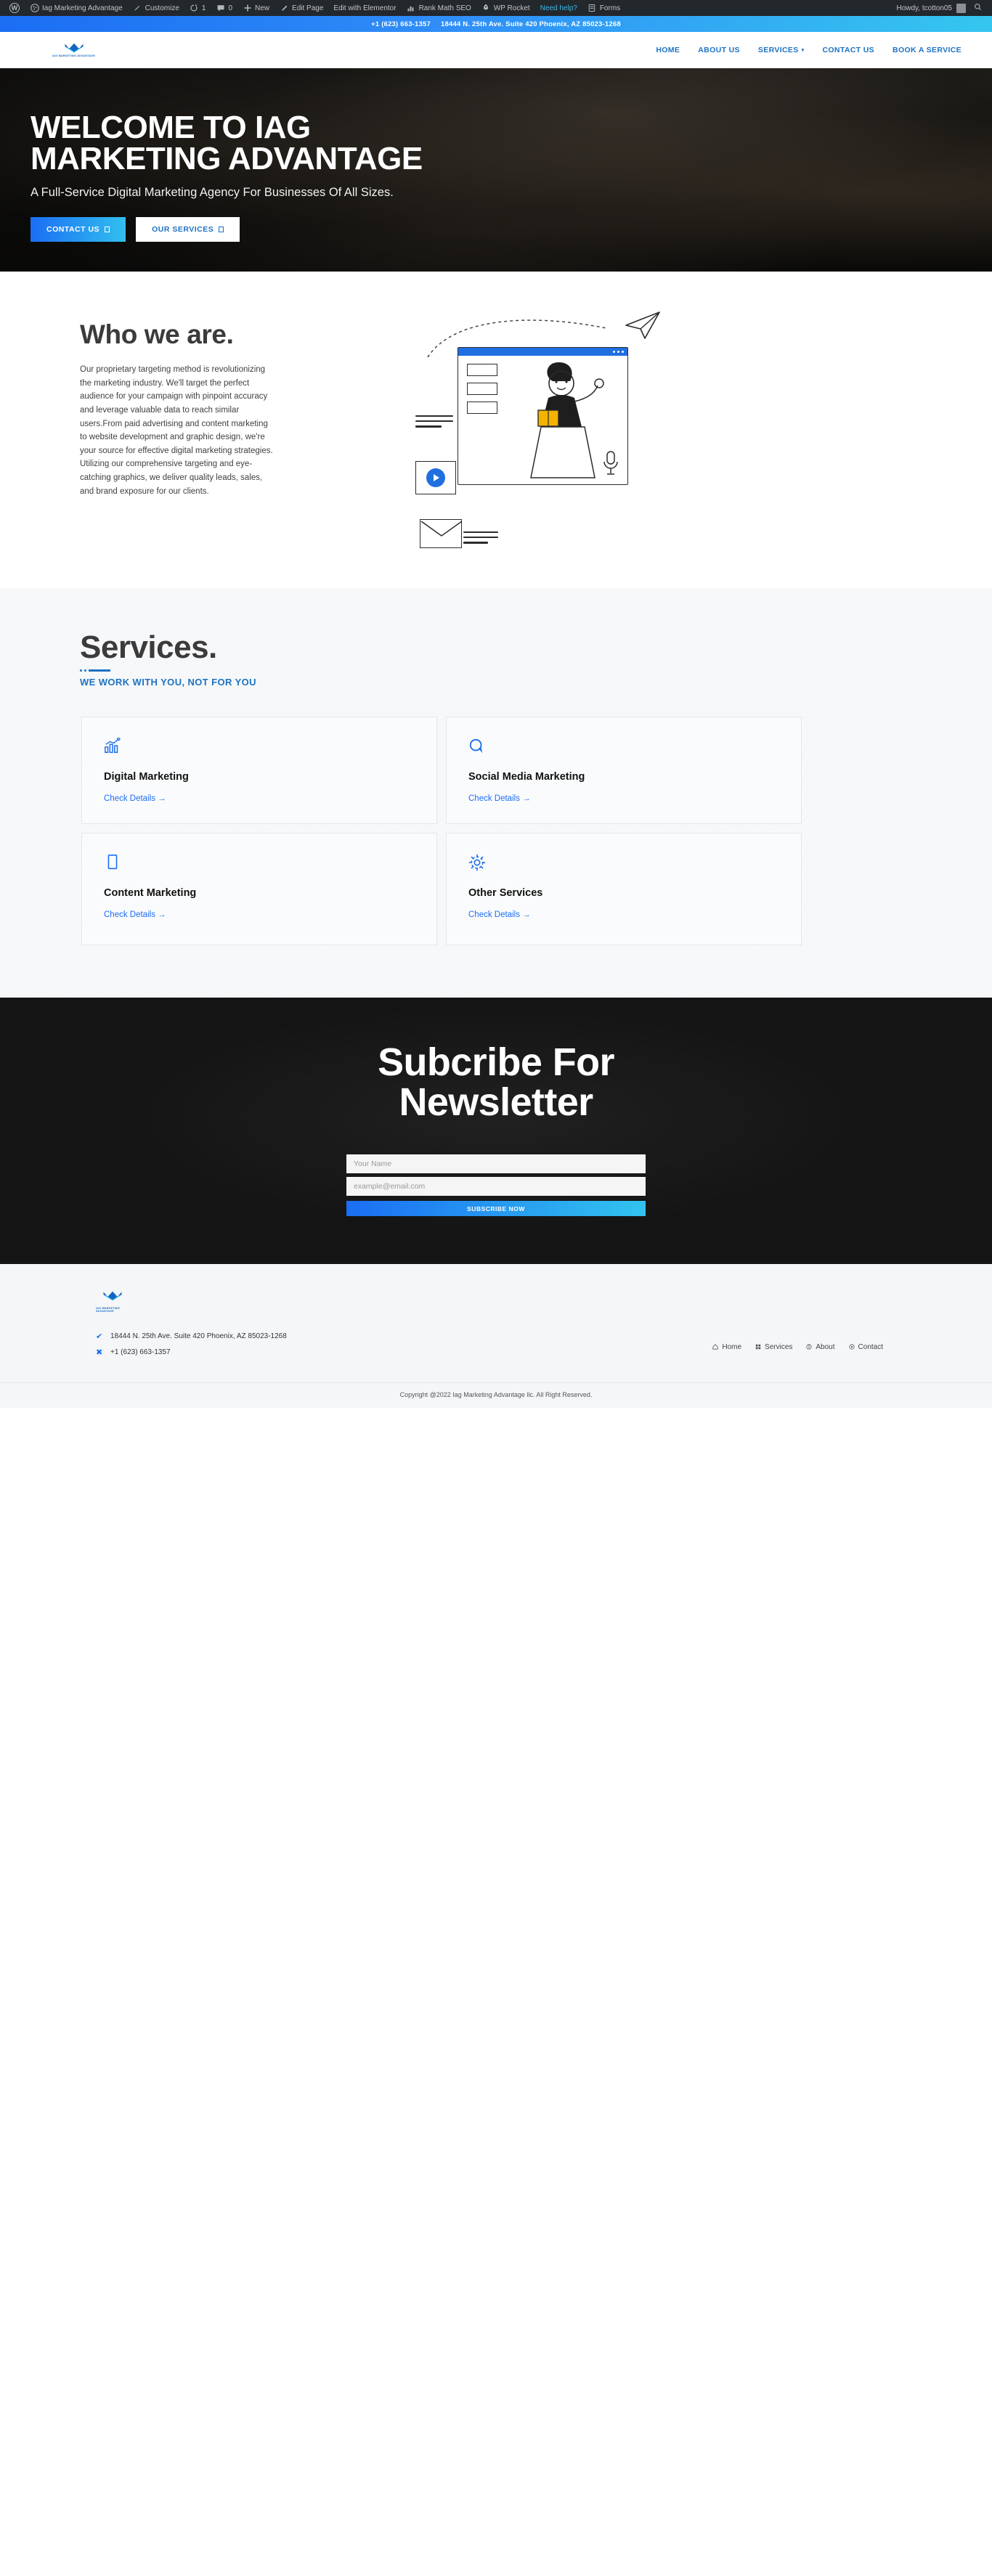 The height and width of the screenshot is (2576, 992). What do you see at coordinates (758, 1347) in the screenshot?
I see `services-icon` at bounding box center [758, 1347].